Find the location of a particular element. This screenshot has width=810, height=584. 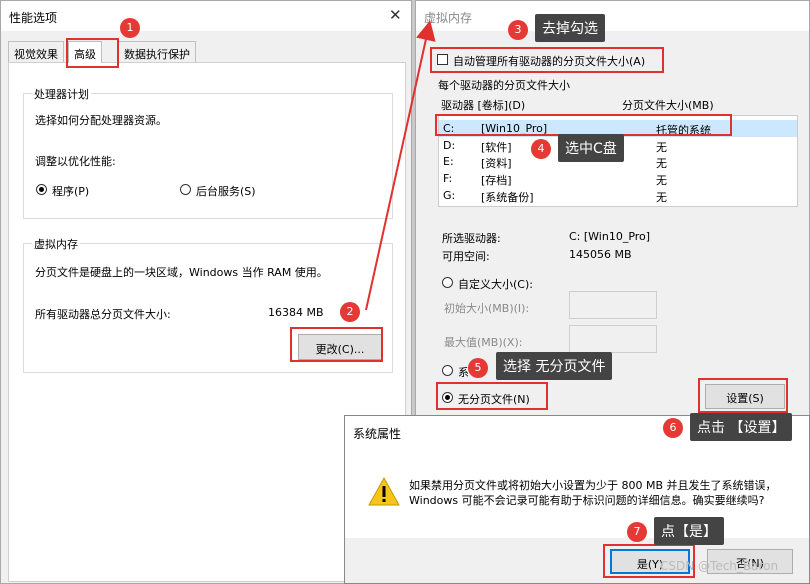

tab-label: 数据执行保护 is located at coordinates (157, 54).